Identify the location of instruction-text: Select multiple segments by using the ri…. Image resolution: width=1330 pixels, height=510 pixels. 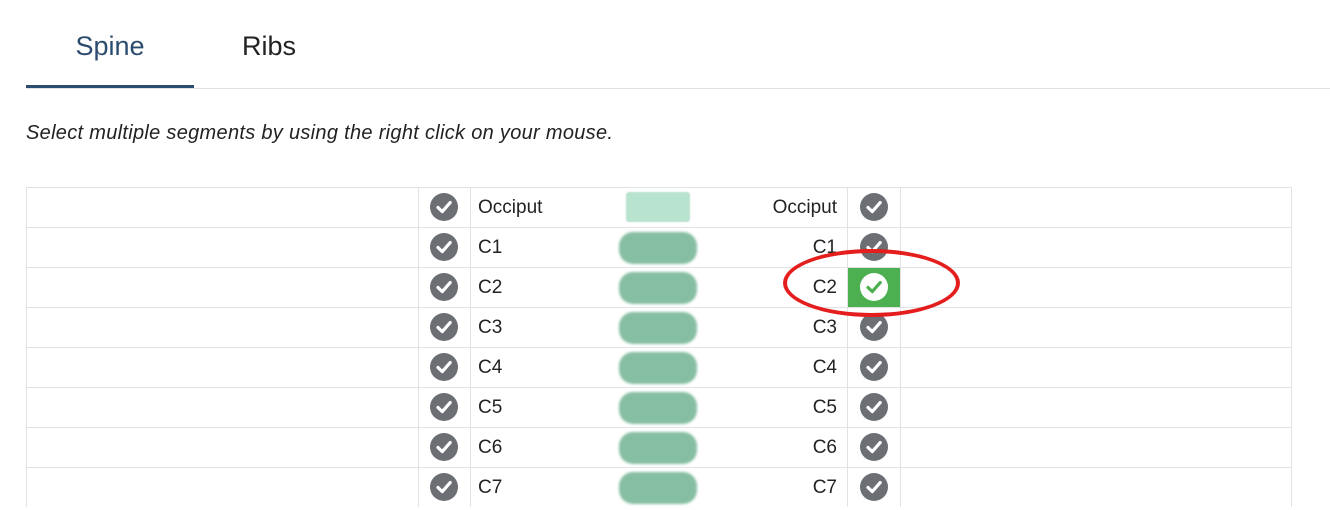
(320, 133).